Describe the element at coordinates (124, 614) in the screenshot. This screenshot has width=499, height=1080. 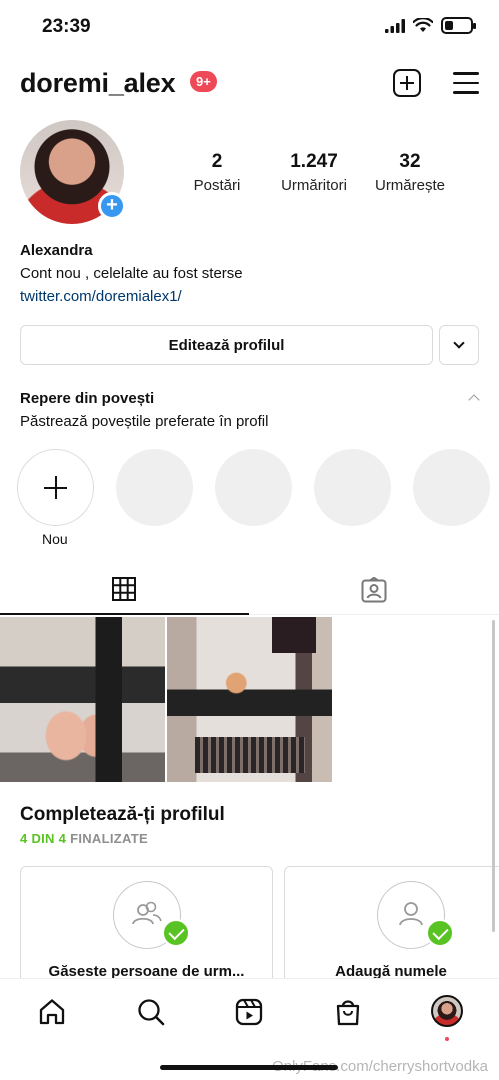
I see `active-tab-indicator` at that location.